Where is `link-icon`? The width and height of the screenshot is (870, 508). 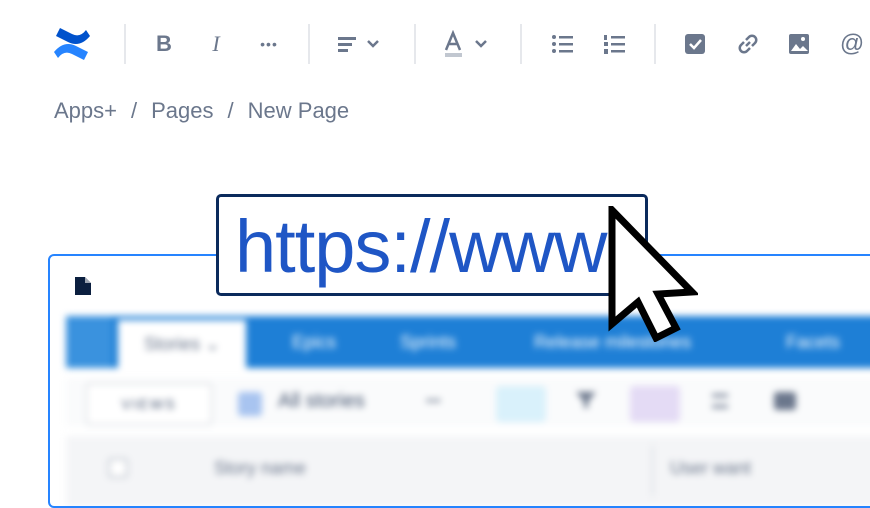
link-icon is located at coordinates (748, 44).